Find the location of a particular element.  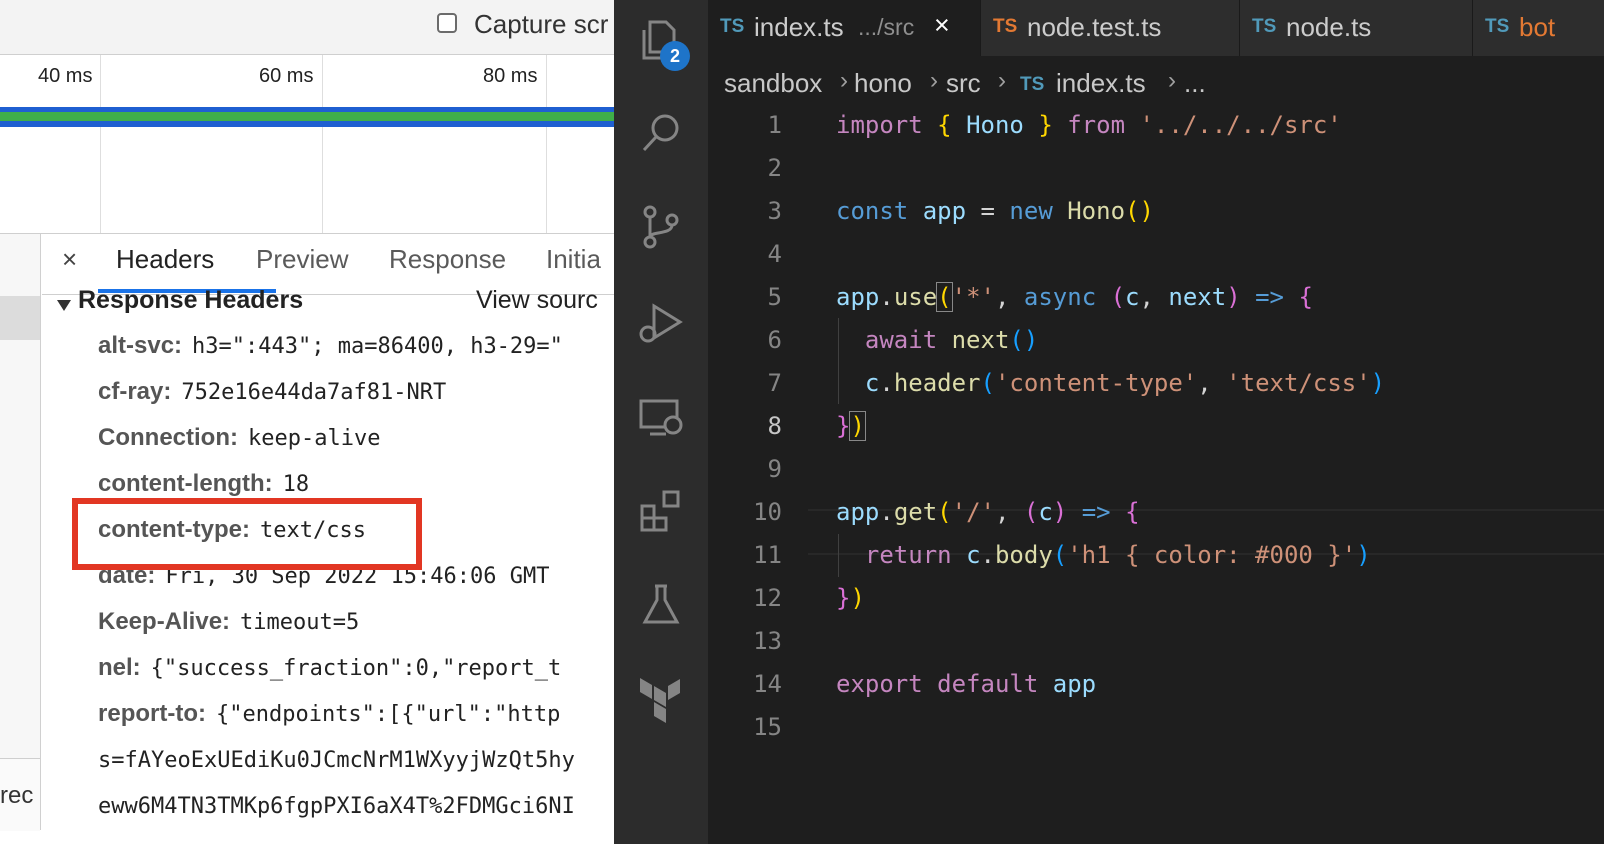

view-source-link: View sourc is located at coordinates (537, 300).